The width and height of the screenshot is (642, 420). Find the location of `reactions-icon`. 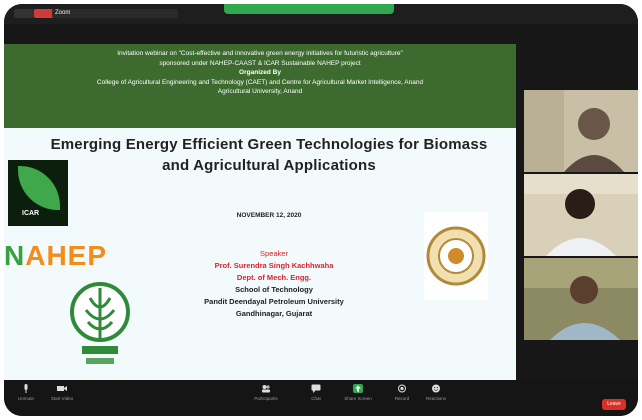

reactions-icon is located at coordinates (436, 388).